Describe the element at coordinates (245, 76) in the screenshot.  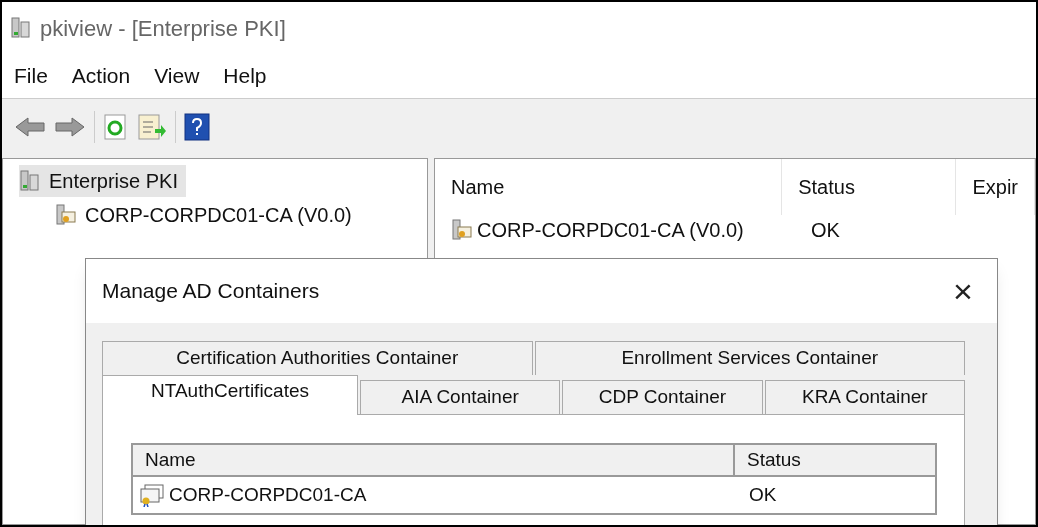
I see `menu-item: Help` at that location.